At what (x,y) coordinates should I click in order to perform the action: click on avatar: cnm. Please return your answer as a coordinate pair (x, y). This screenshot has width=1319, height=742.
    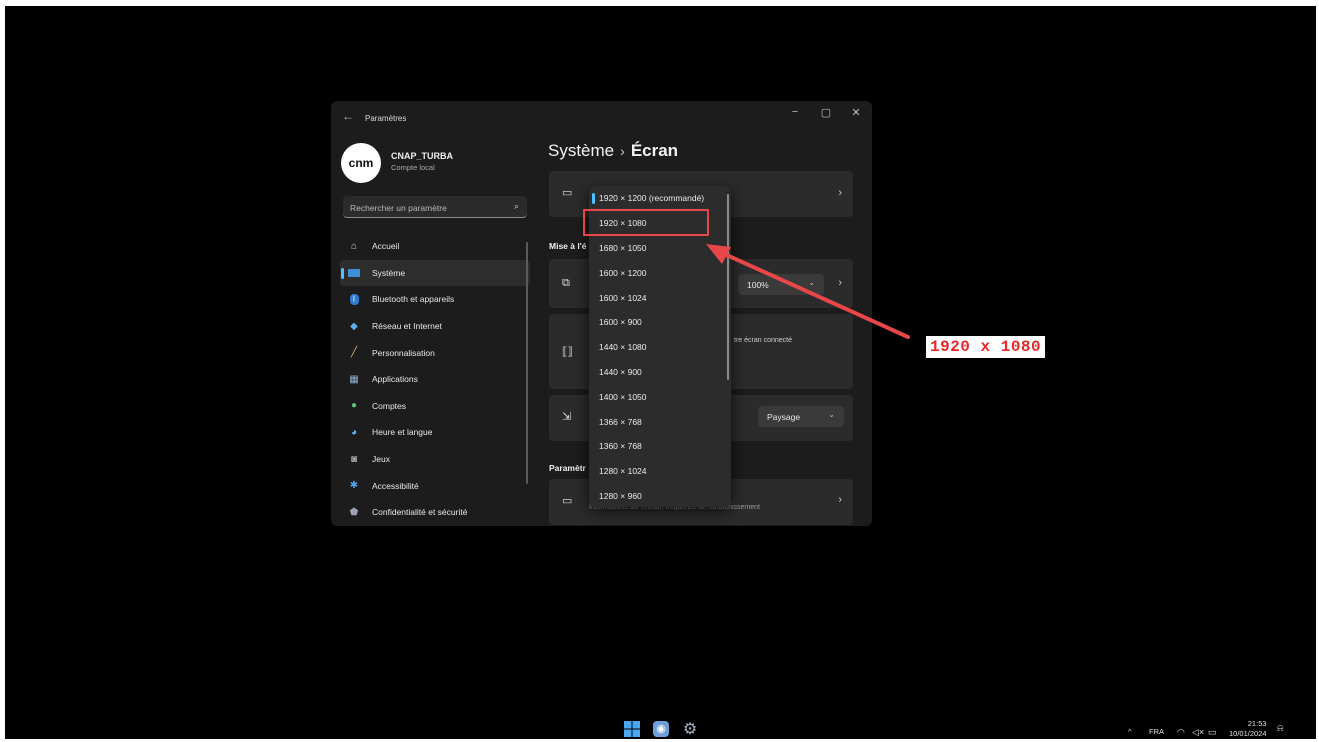
    Looking at the image, I should click on (361, 163).